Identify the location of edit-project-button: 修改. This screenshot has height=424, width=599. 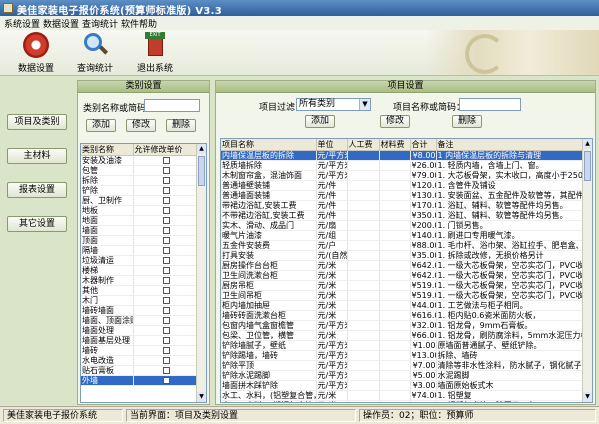
(395, 121).